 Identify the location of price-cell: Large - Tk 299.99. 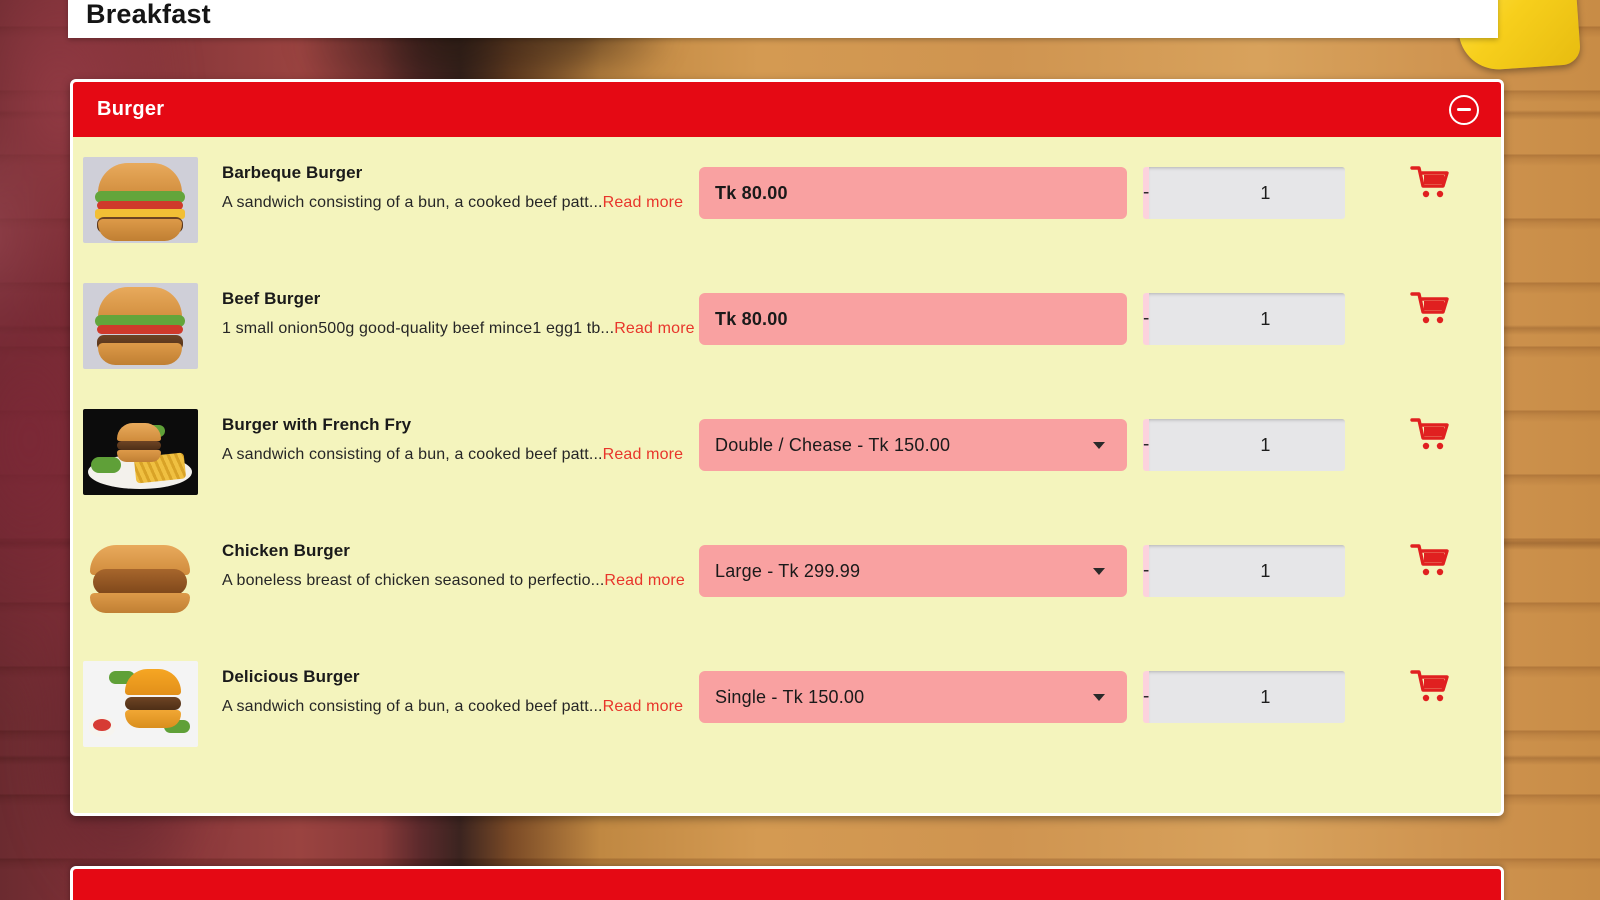
(914, 566).